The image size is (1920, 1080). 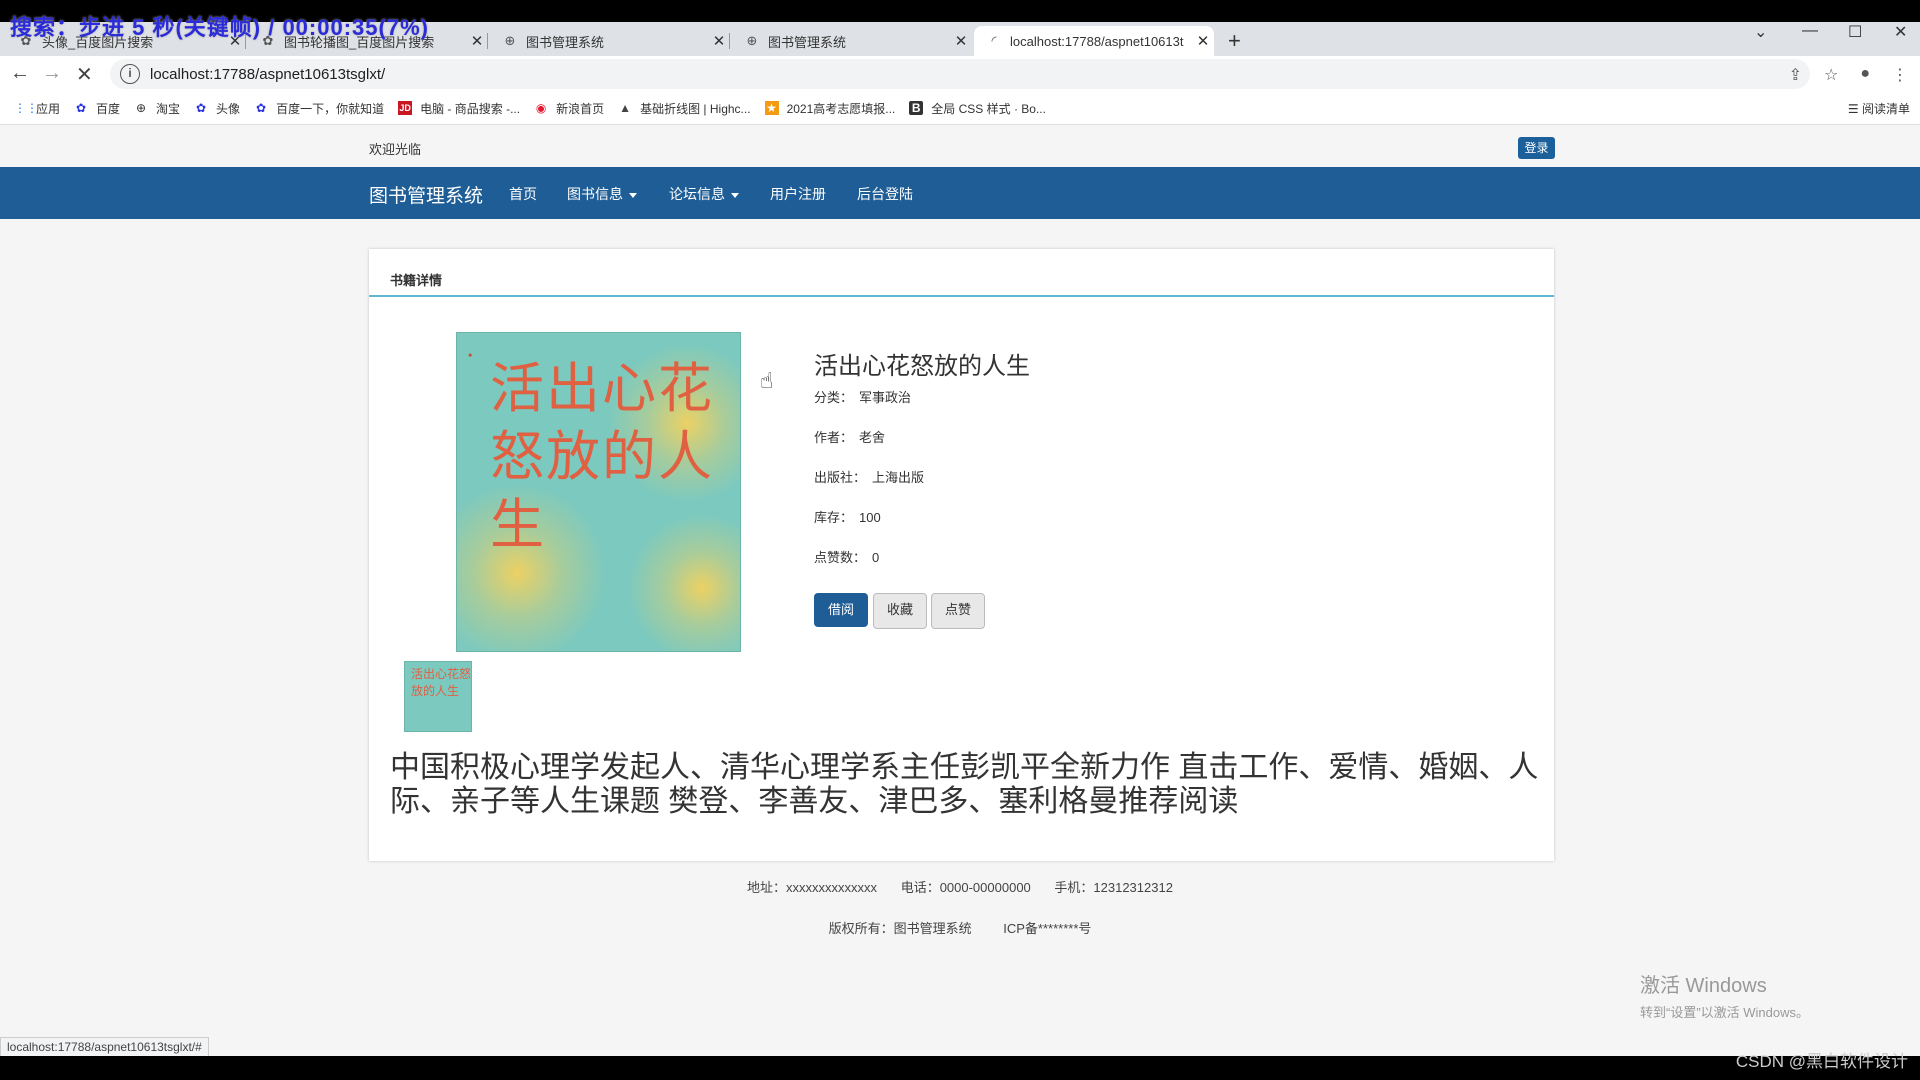 I want to click on book-stock: 库存： 100, so click(x=847, y=516).